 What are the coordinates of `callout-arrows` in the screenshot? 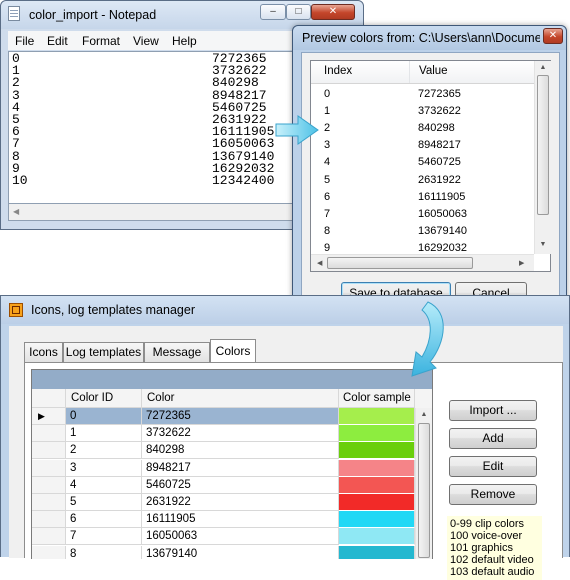 It's located at (359, 246).